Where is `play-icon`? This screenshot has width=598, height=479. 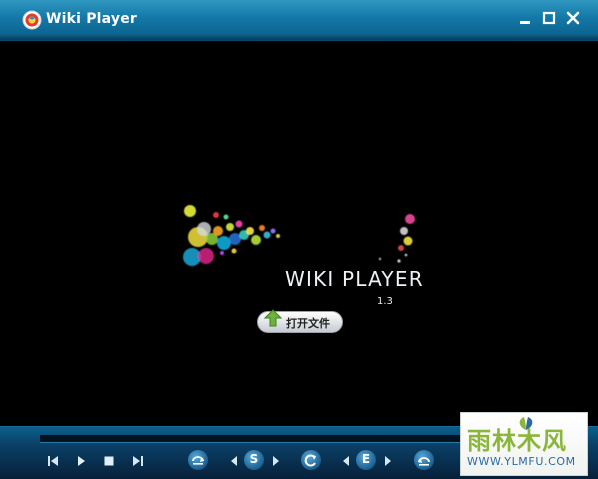
play-icon is located at coordinates (81, 461).